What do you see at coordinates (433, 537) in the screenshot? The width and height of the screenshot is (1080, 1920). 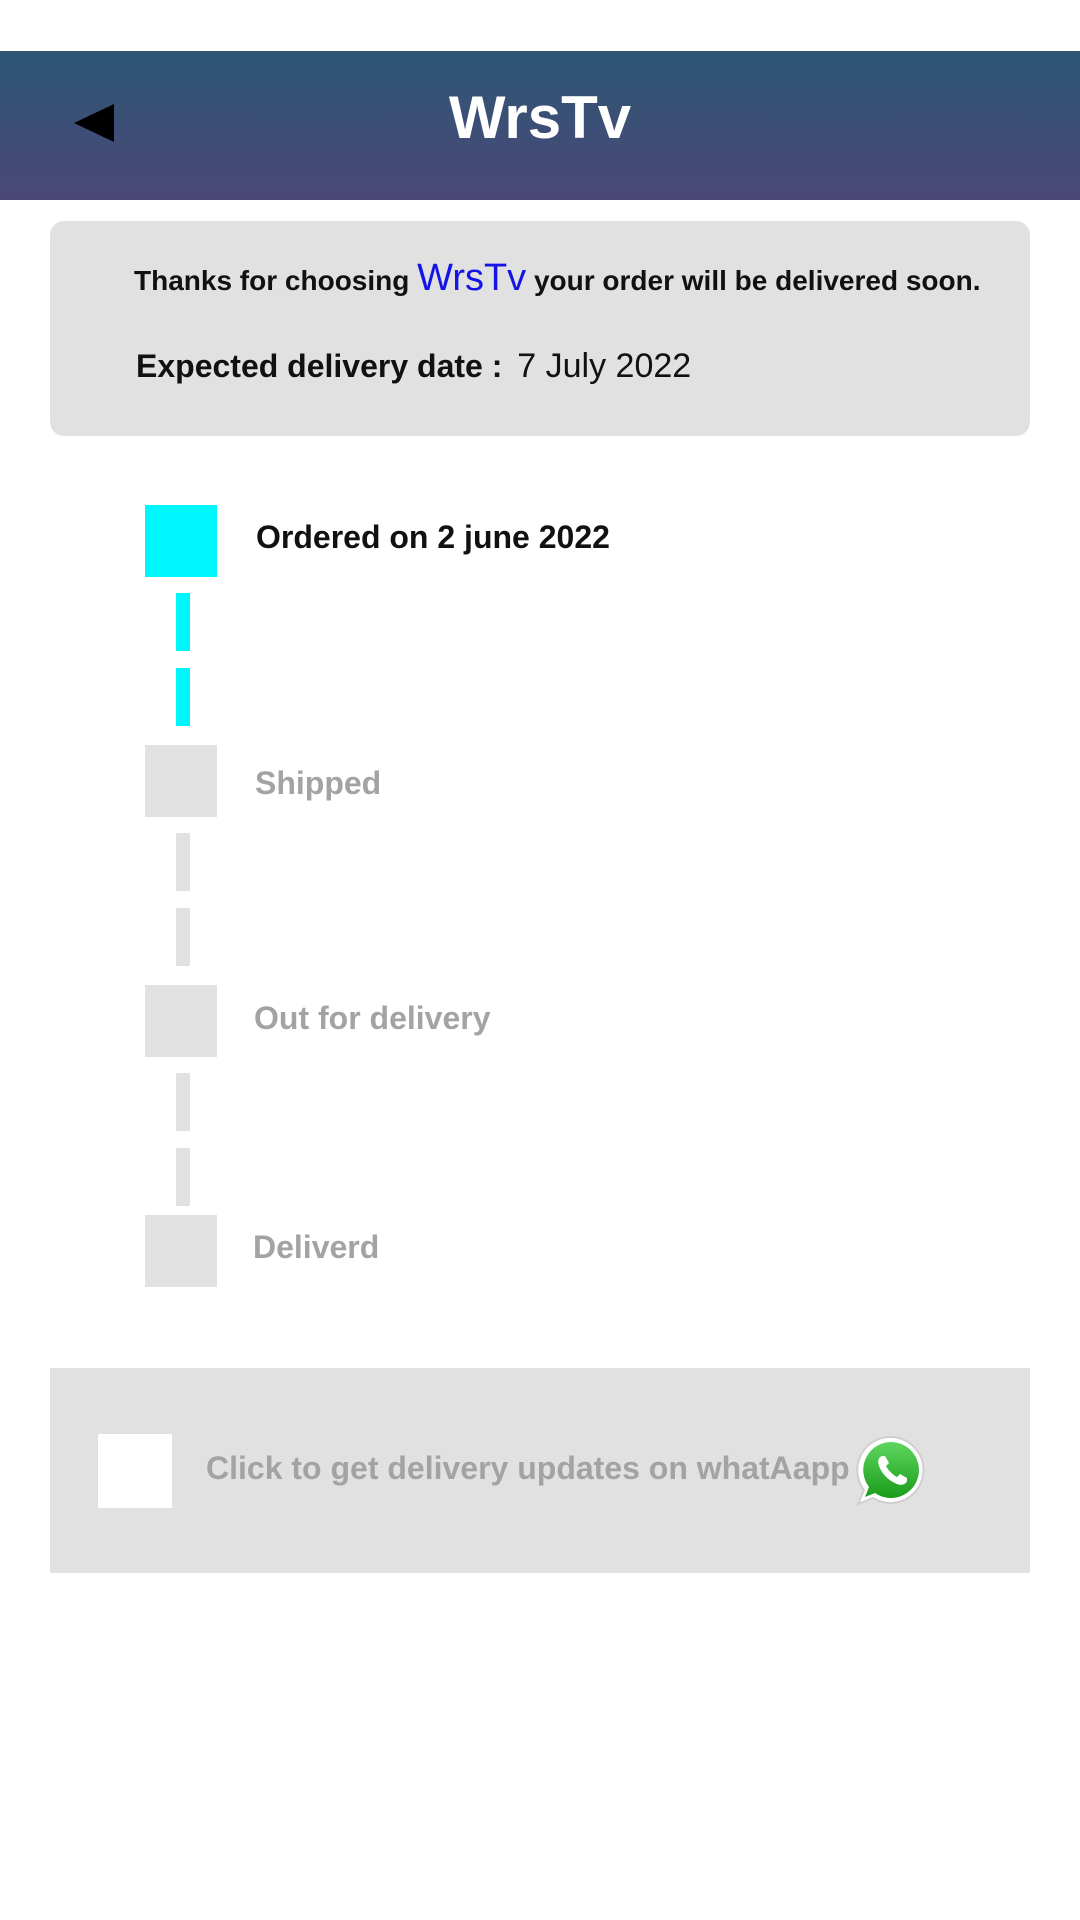 I see `step-label-ordered: Ordered on 2 june 2022` at bounding box center [433, 537].